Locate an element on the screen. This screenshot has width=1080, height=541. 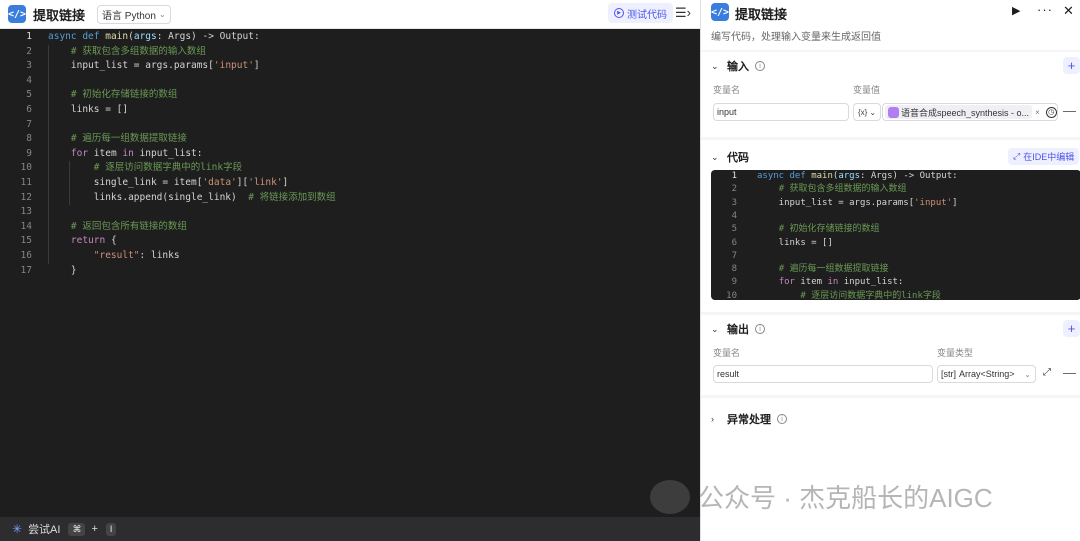
i-key-badge: I is located at coordinates (111, 529).